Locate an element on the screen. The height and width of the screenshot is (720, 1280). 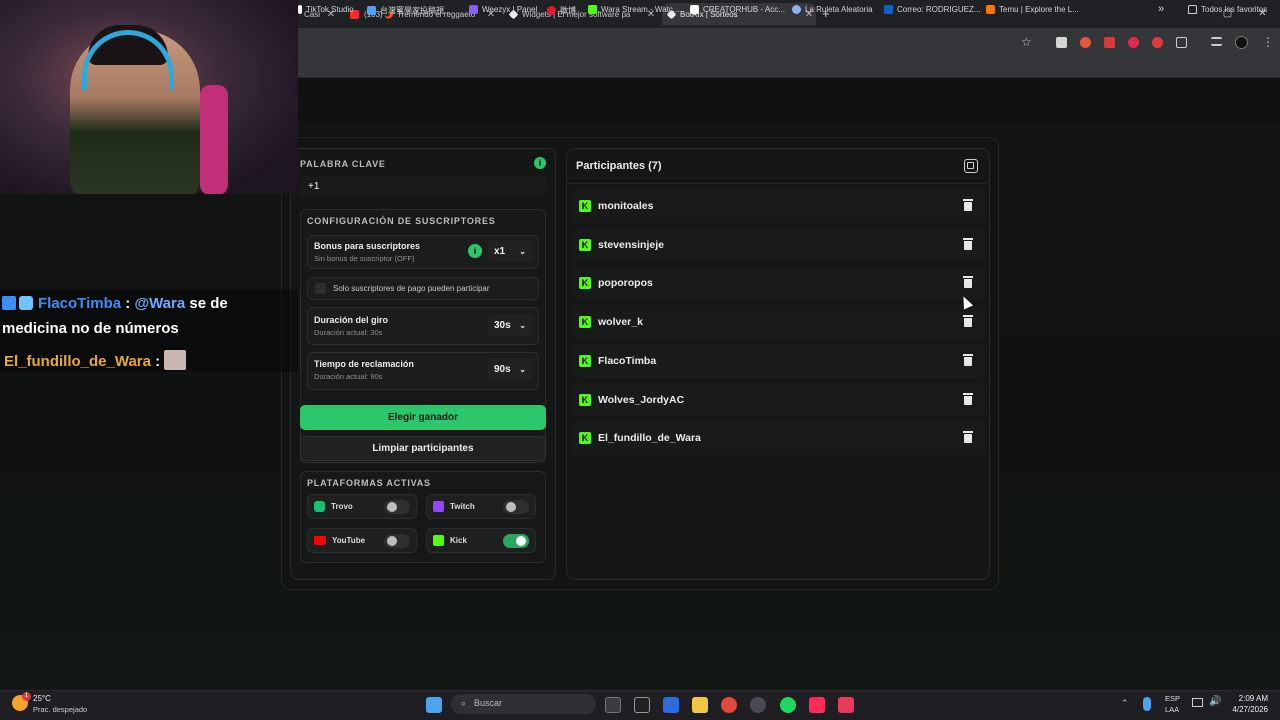
profile-avatar is located at coordinates (1241, 42).